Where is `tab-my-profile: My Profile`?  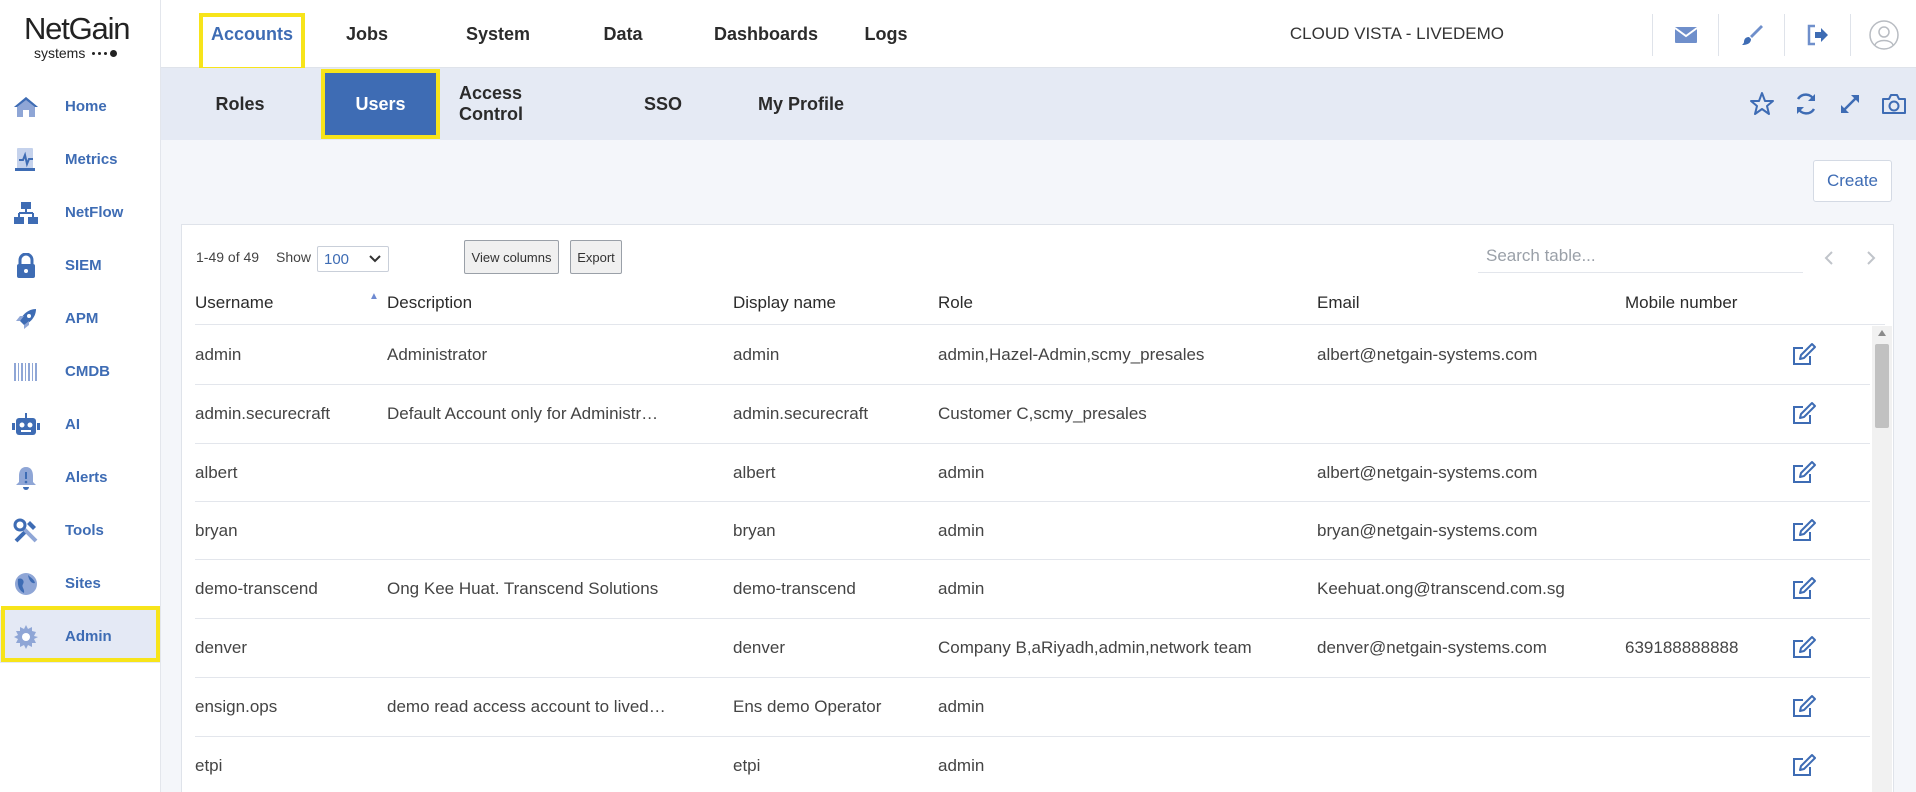 tab-my-profile: My Profile is located at coordinates (801, 104).